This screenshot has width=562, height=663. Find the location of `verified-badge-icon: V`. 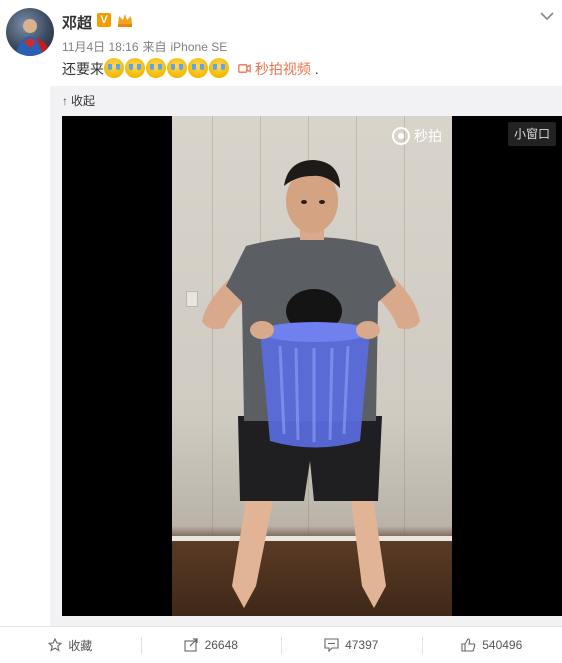

verified-badge-icon: V is located at coordinates (104, 20).